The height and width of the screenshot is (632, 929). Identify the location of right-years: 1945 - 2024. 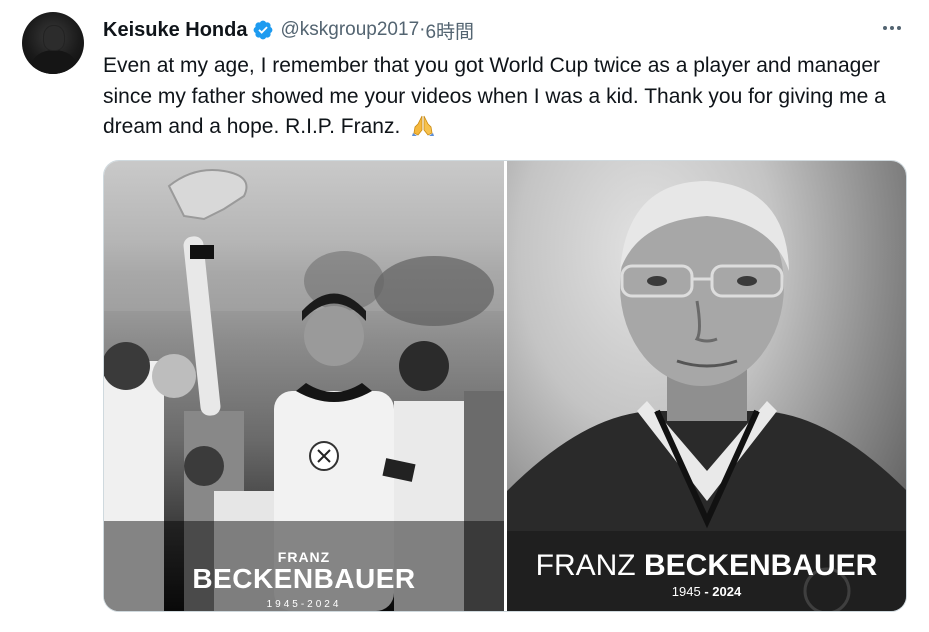
(706, 591).